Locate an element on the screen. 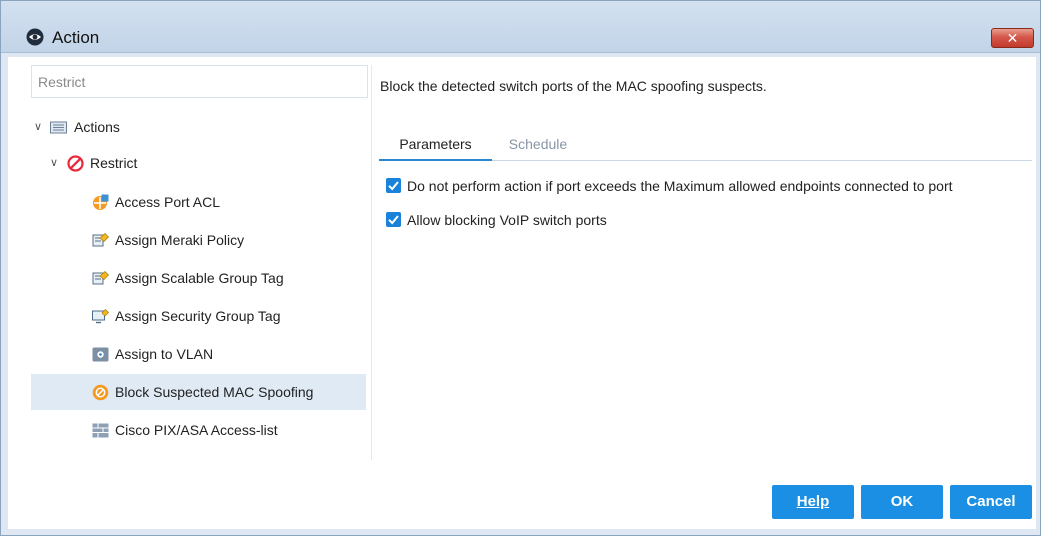  tree-item-cisco-pix-asa-access-list: Cisco PIX/ASA Access-list is located at coordinates (198, 430).